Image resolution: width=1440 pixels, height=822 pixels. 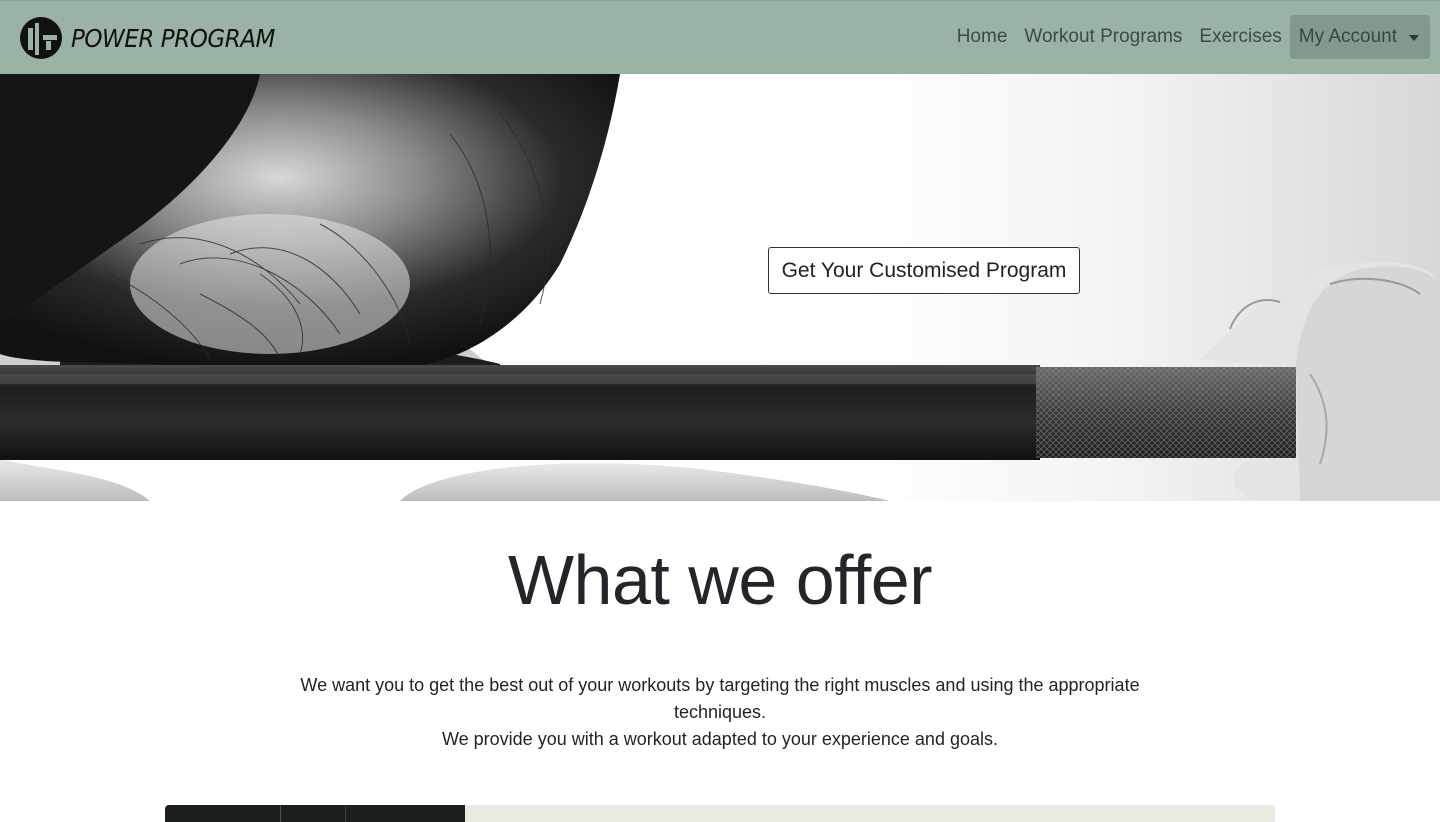 What do you see at coordinates (41, 38) in the screenshot?
I see `barbell-logo-icon` at bounding box center [41, 38].